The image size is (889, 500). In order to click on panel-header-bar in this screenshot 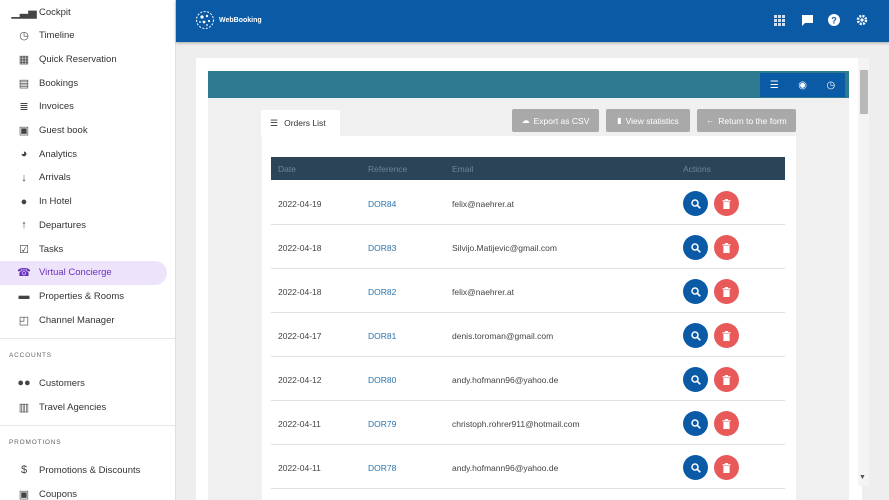, I will do `click(528, 84)`.